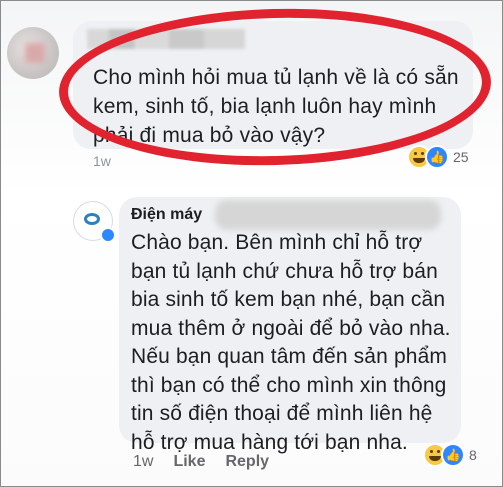 This screenshot has width=503, height=487. What do you see at coordinates (102, 161) in the screenshot?
I see `question-time: 1w` at bounding box center [102, 161].